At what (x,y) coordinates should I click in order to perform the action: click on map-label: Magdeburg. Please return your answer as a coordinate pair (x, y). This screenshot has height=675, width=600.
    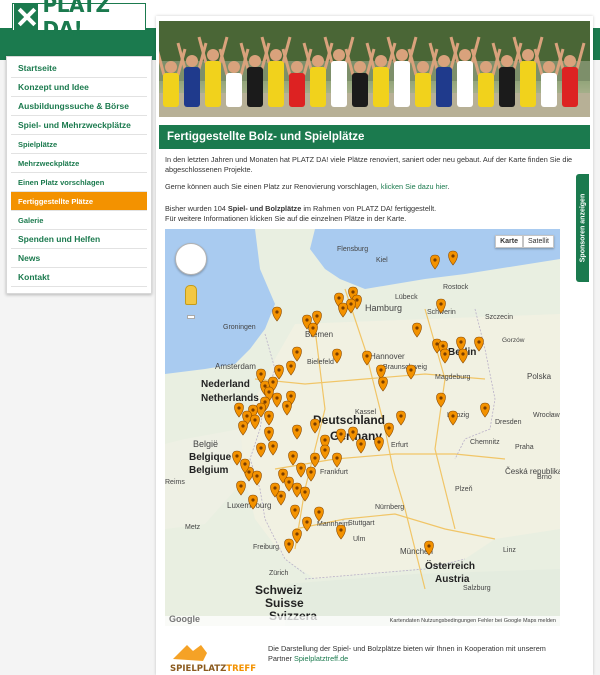
    Looking at the image, I should click on (453, 377).